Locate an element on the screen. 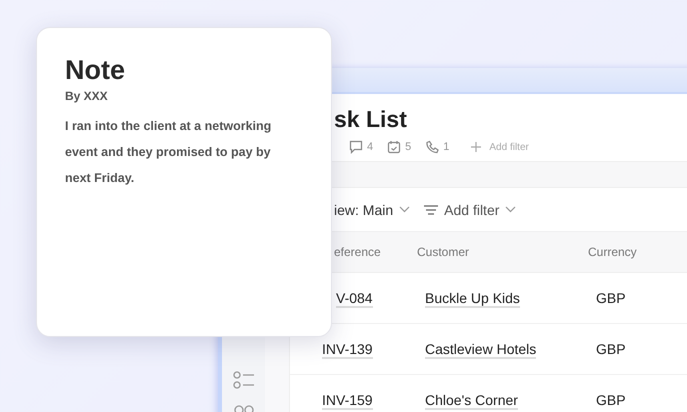 The image size is (687, 412). count-text: 5 is located at coordinates (408, 147).